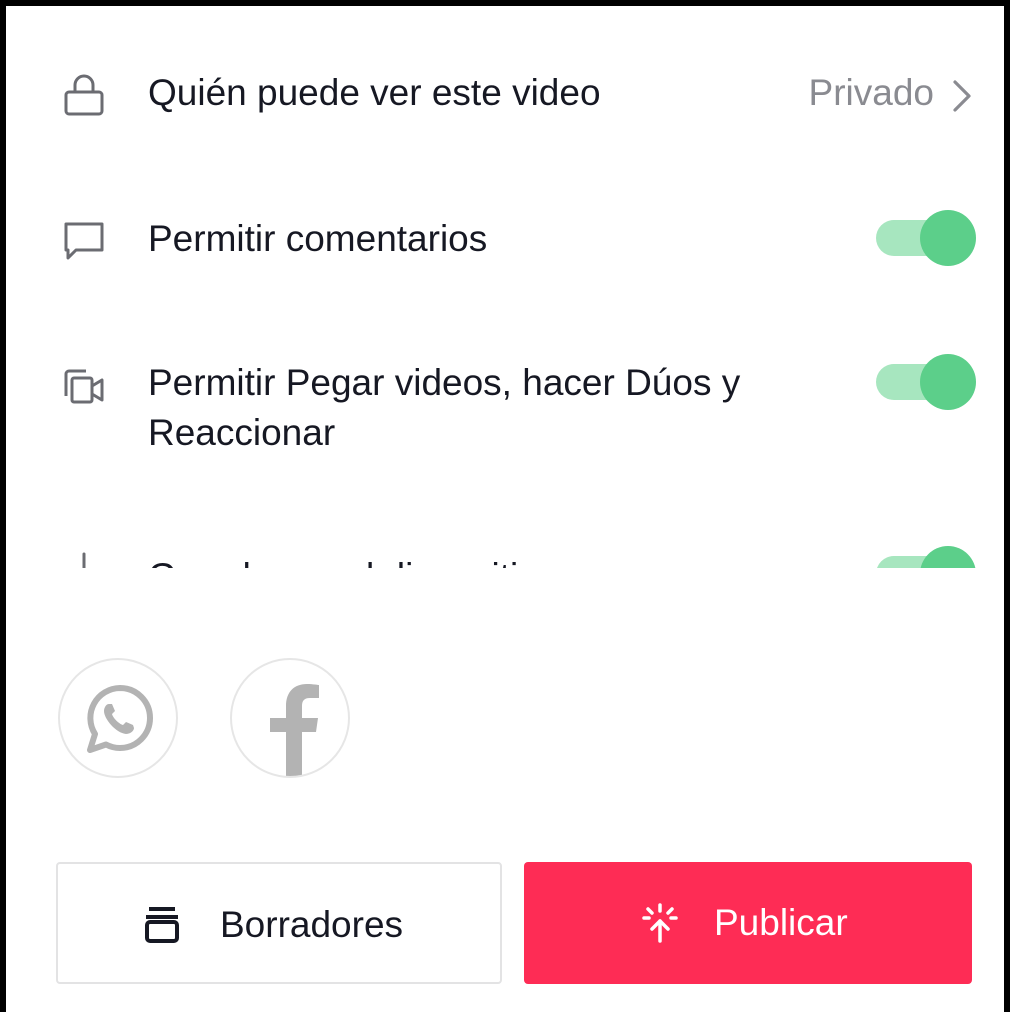  I want to click on publish-label: Publicar, so click(781, 922).